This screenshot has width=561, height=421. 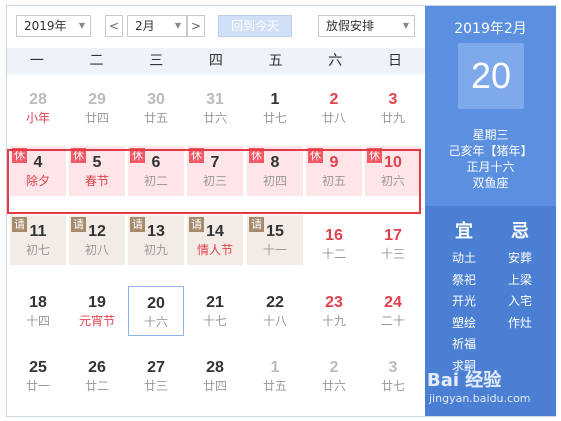 I want to click on panel-weekday: 星期三, so click(x=490, y=135).